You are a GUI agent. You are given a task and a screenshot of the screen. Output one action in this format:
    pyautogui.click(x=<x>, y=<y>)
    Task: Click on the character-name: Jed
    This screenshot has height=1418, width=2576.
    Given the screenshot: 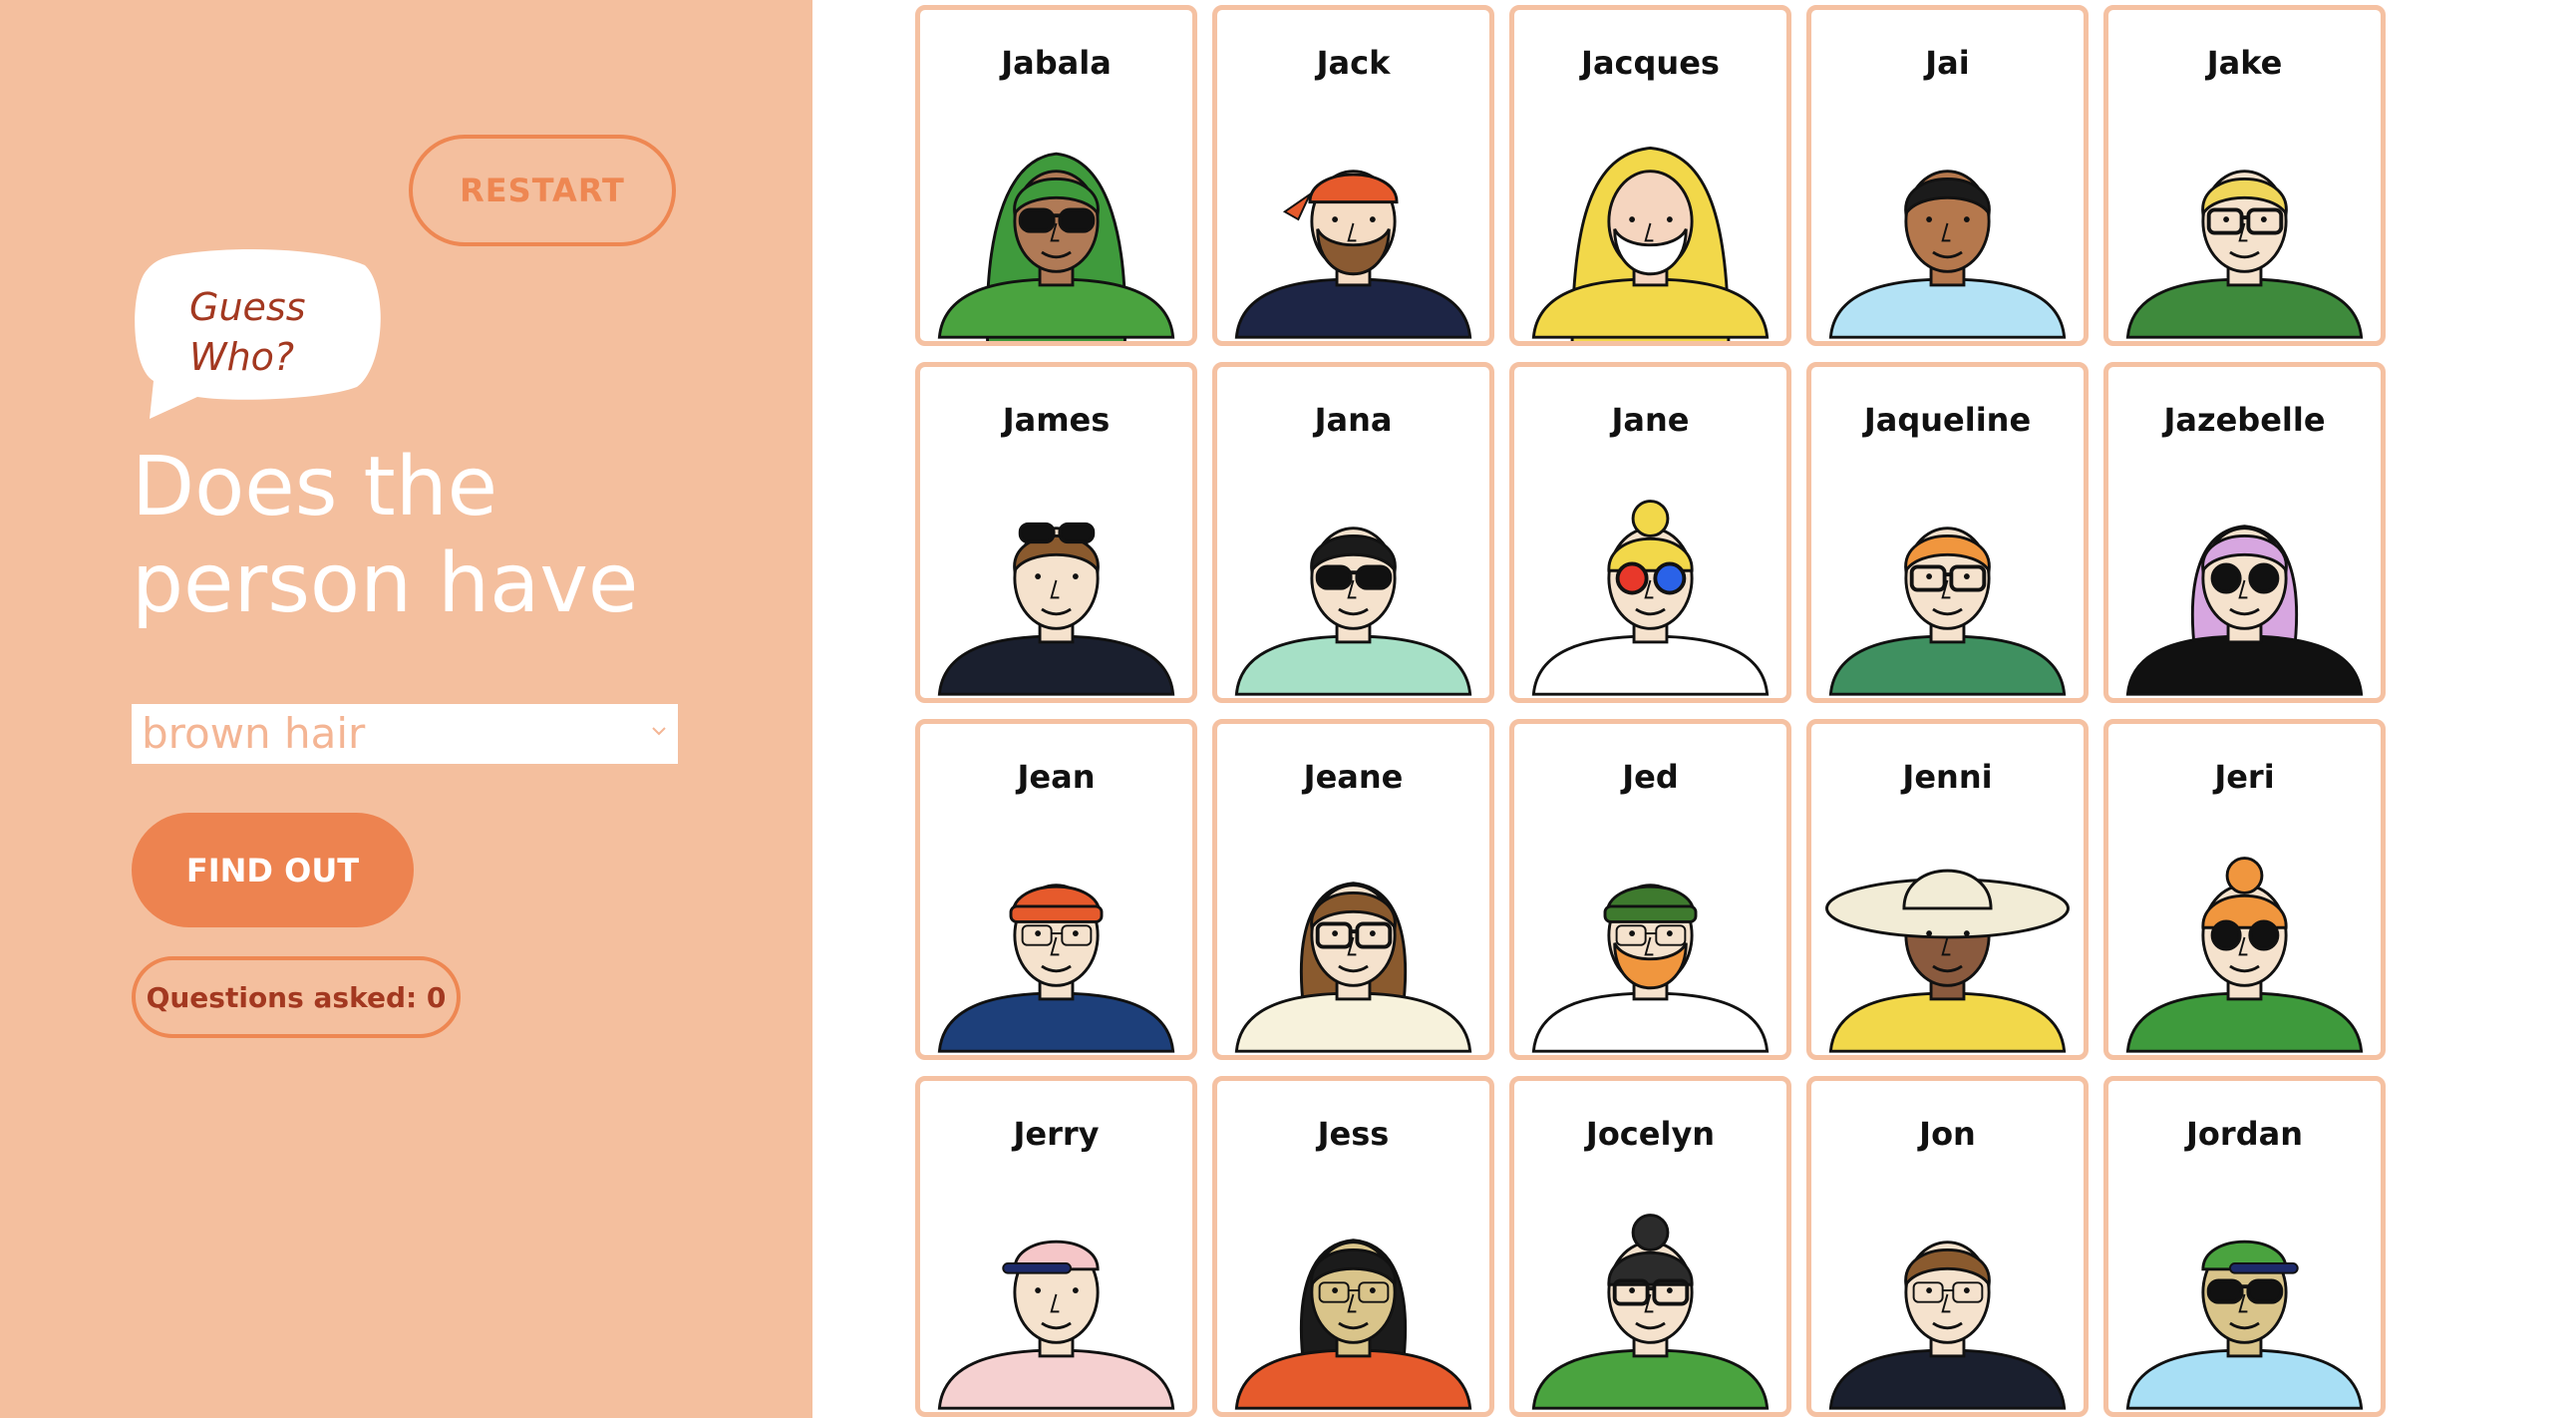 What is the action you would take?
    pyautogui.click(x=1650, y=777)
    